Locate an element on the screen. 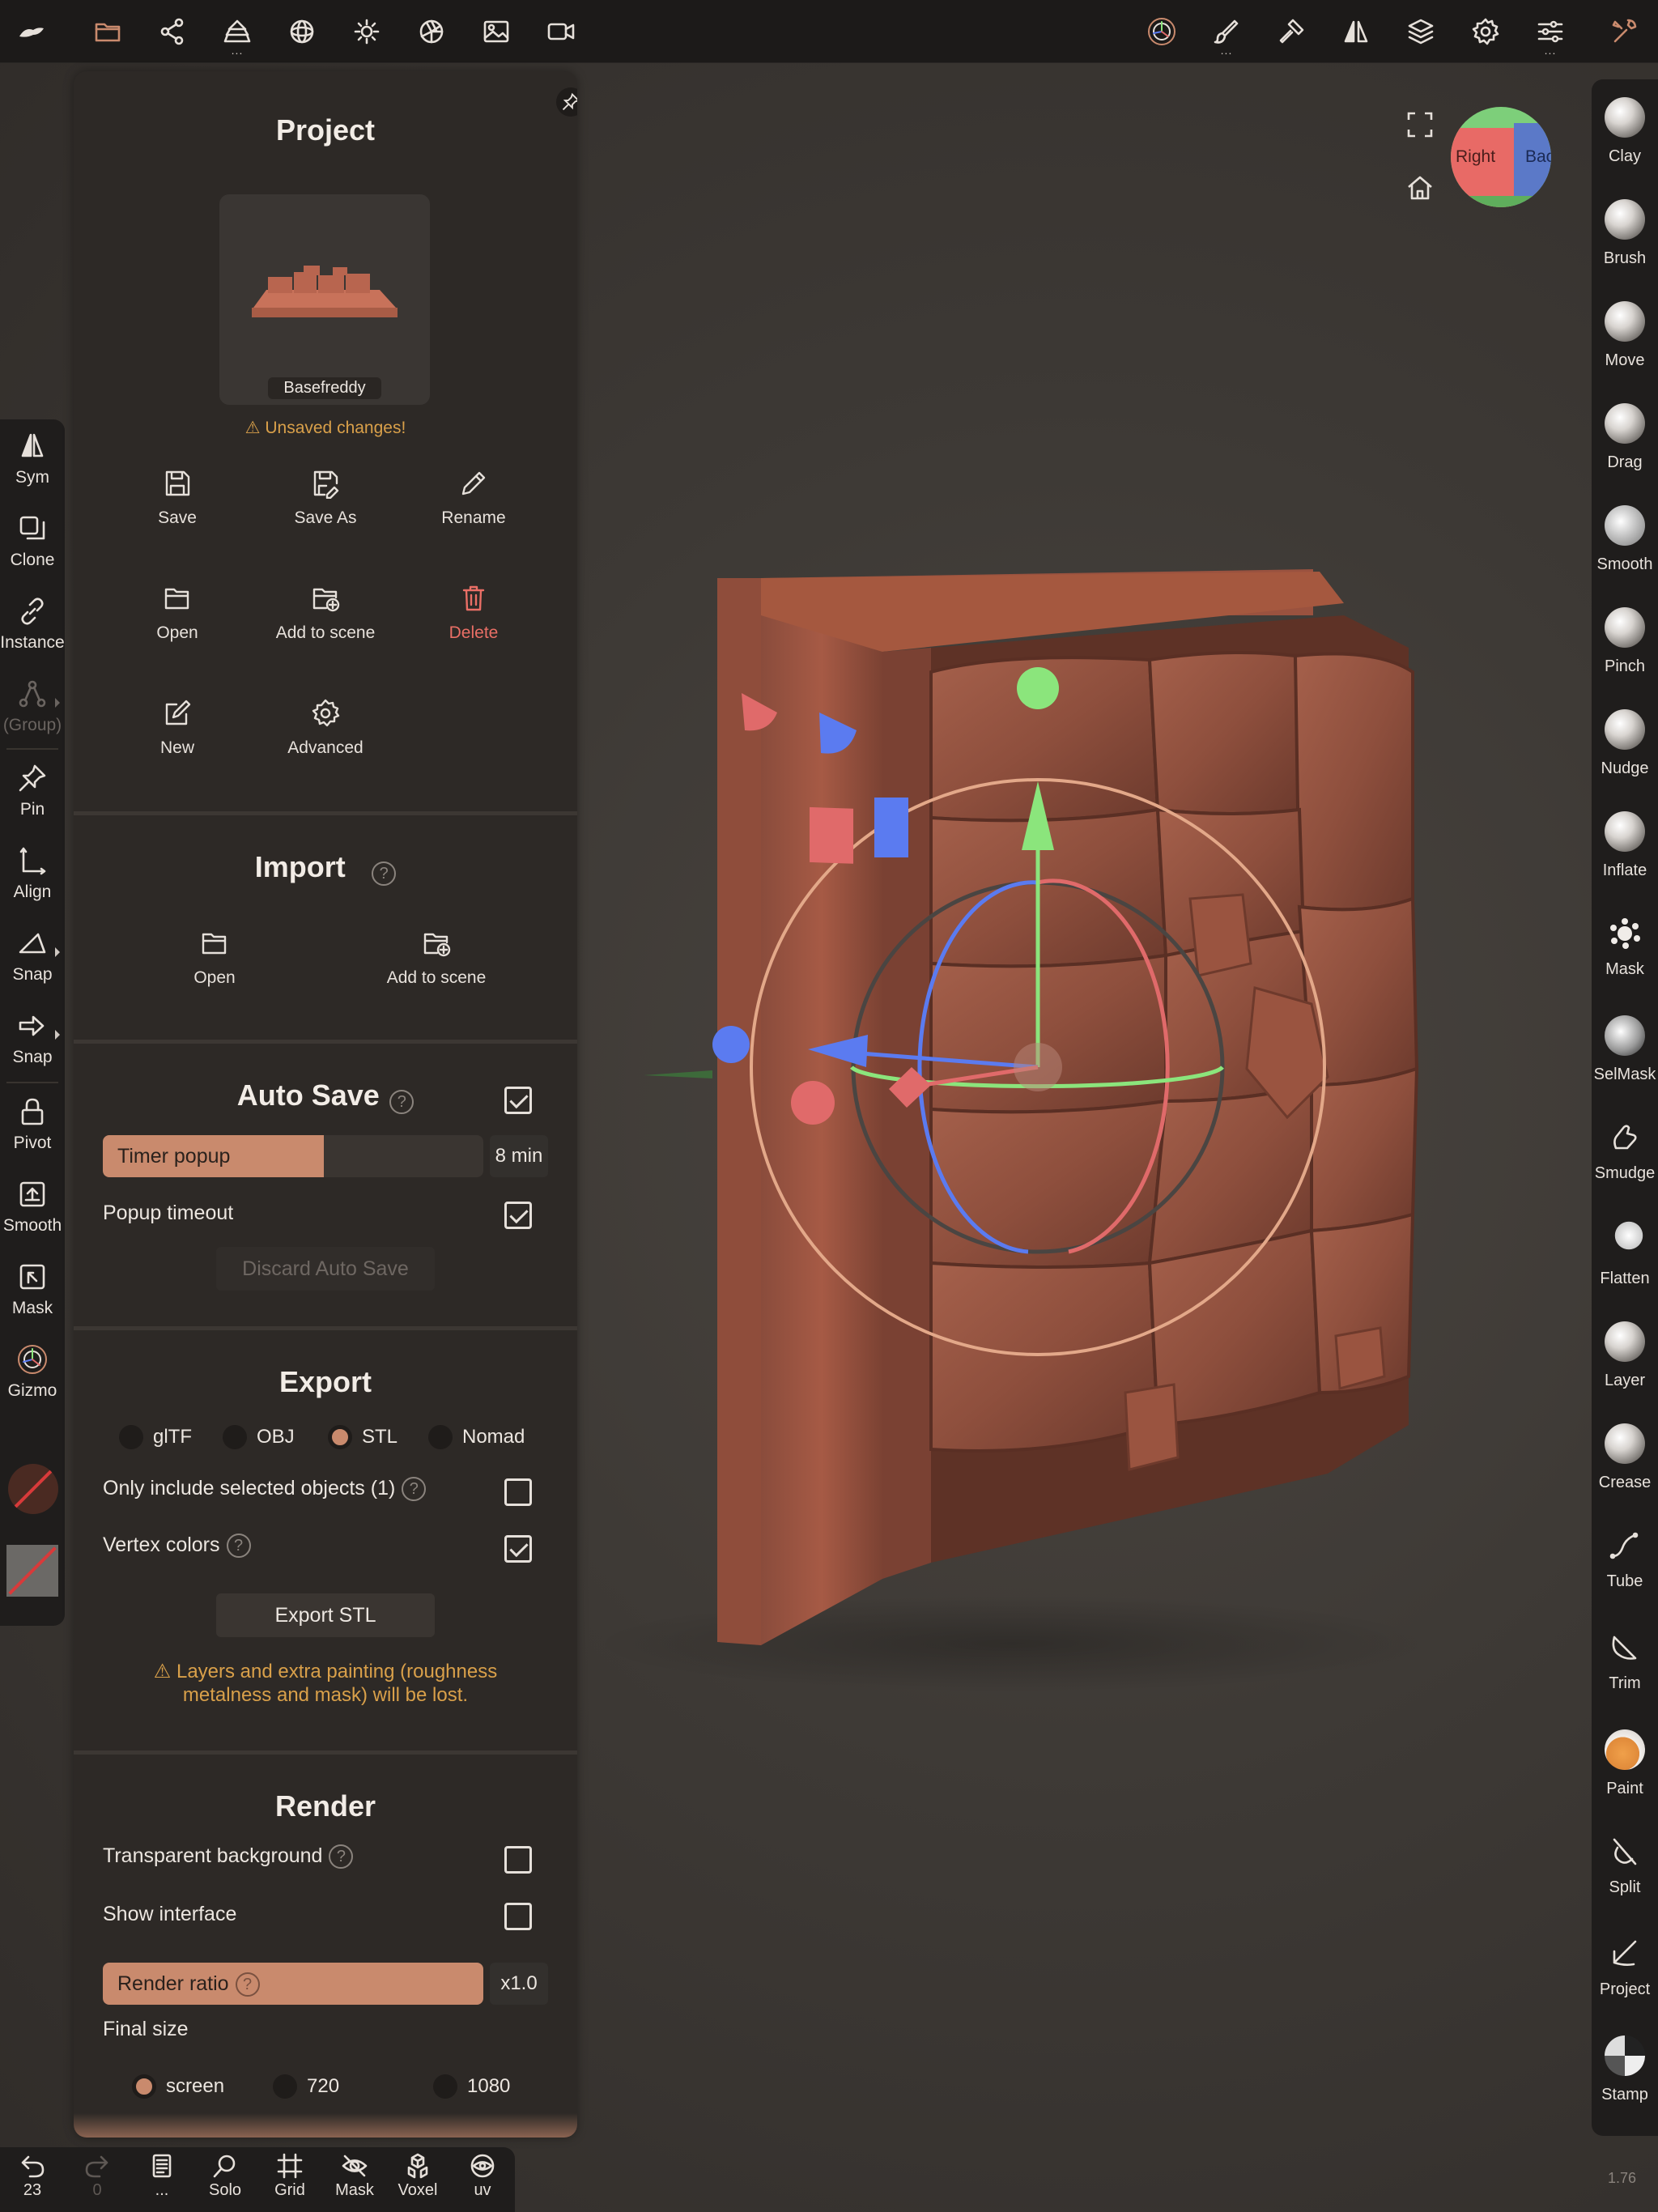 The height and width of the screenshot is (2212, 1658). import-add-to-scene-button: Add to scene is located at coordinates (436, 958).